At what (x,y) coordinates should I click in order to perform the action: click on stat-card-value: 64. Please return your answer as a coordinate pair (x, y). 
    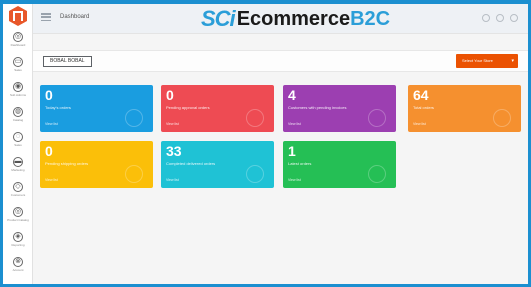
    Looking at the image, I should click on (421, 95).